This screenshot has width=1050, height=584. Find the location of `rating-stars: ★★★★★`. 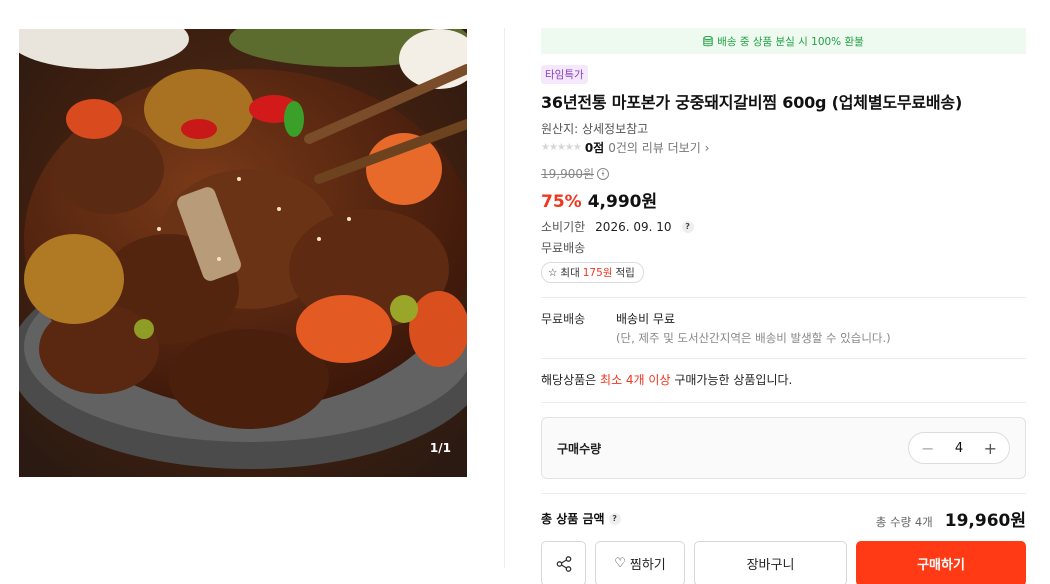

rating-stars: ★★★★★ is located at coordinates (561, 147).